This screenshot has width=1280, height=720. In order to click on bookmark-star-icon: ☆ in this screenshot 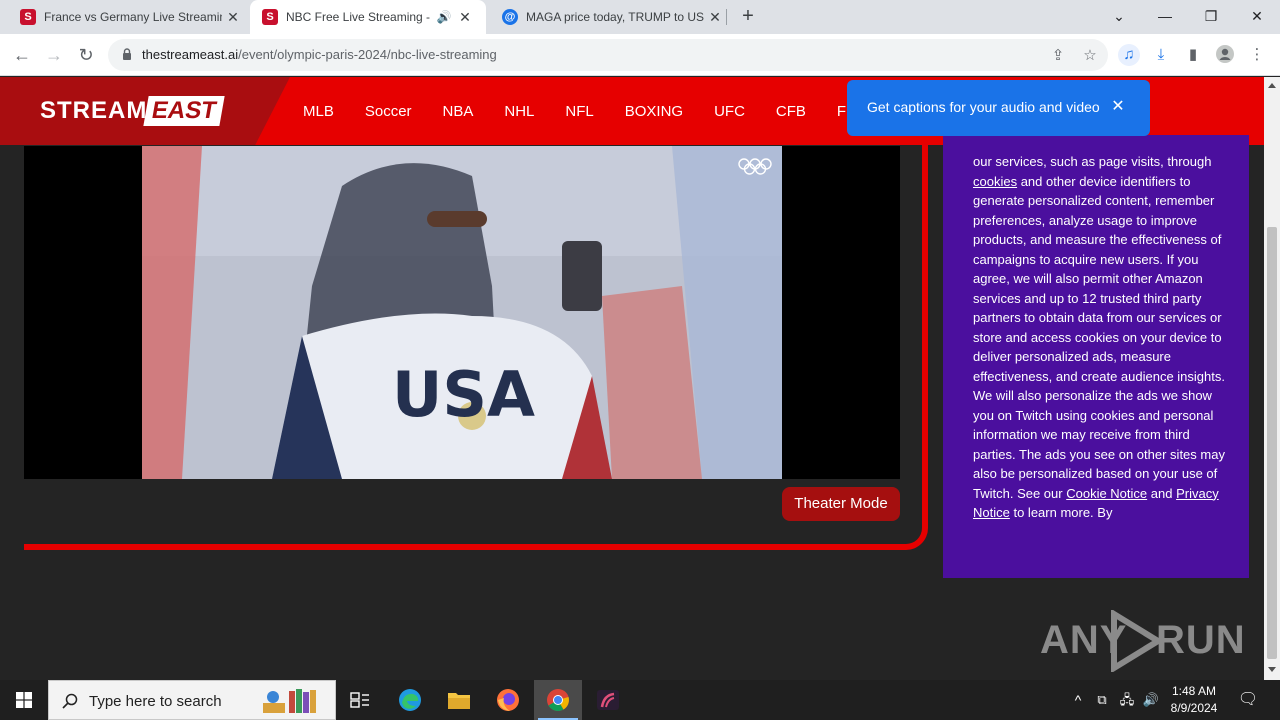, I will do `click(1090, 56)`.